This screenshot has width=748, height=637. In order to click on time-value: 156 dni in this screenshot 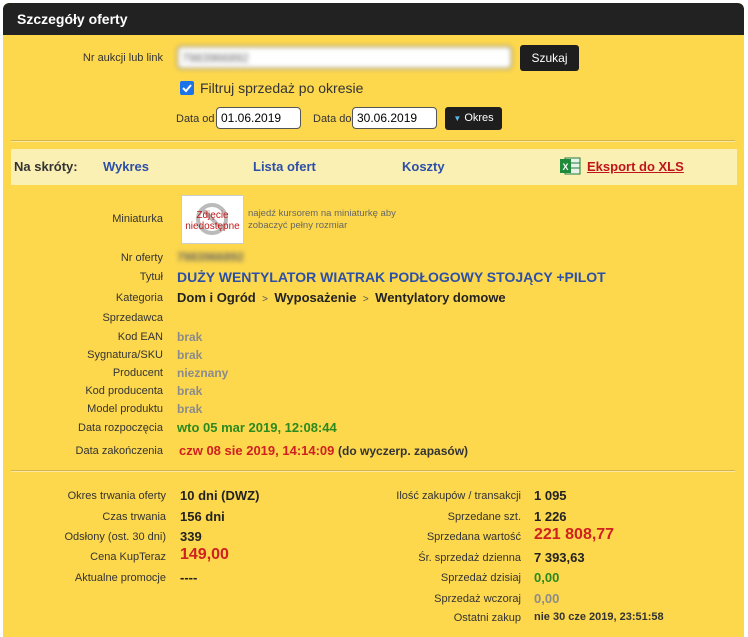, I will do `click(202, 516)`.